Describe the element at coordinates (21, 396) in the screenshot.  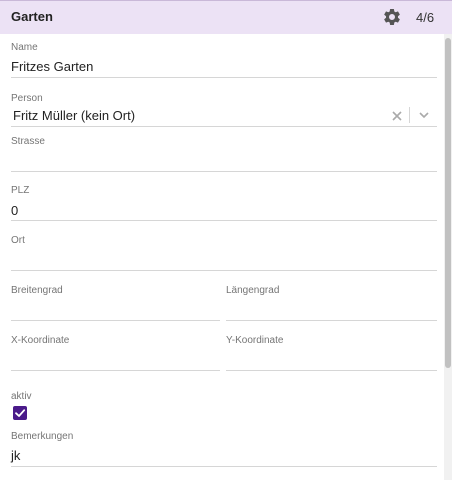
I see `aktiv-label: aktiv` at that location.